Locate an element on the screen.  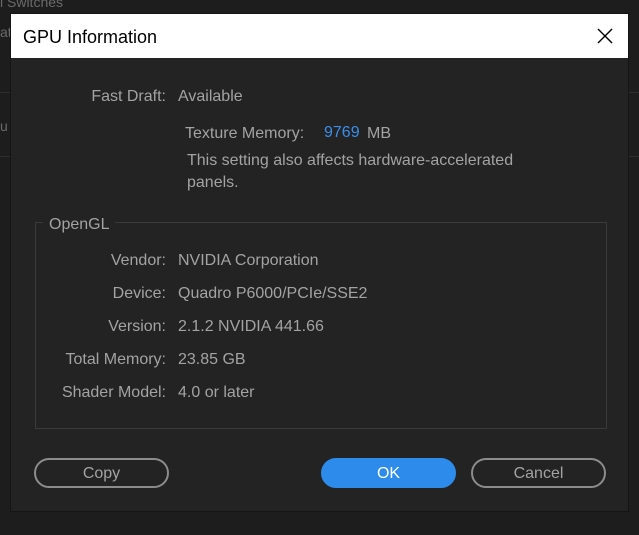
texture-memory-unit: MB is located at coordinates (379, 133).